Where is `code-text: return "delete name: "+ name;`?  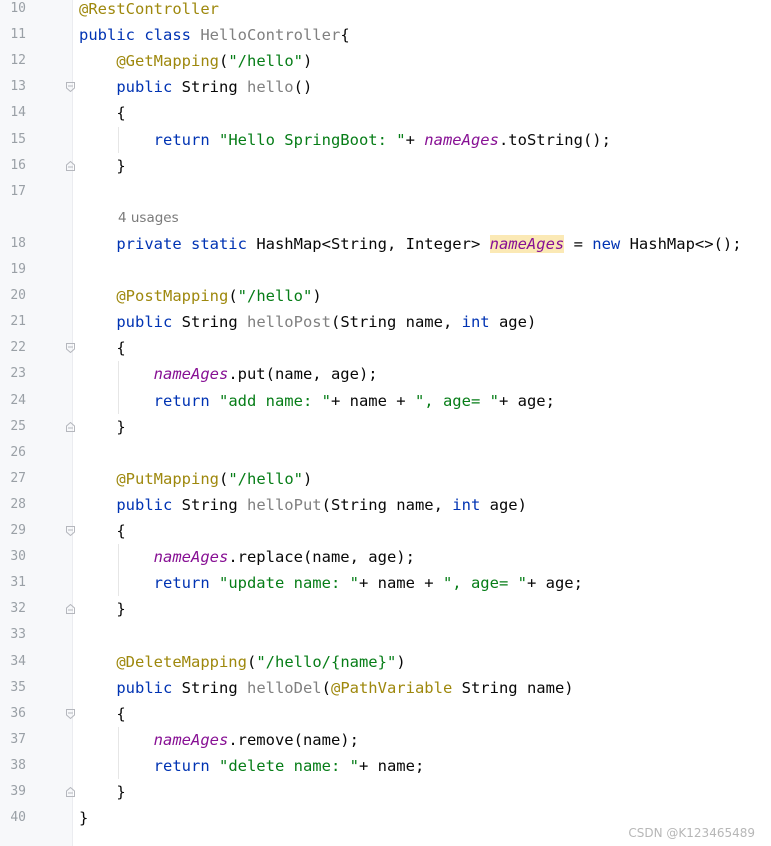
code-text: return "delete name: "+ name; is located at coordinates (252, 766).